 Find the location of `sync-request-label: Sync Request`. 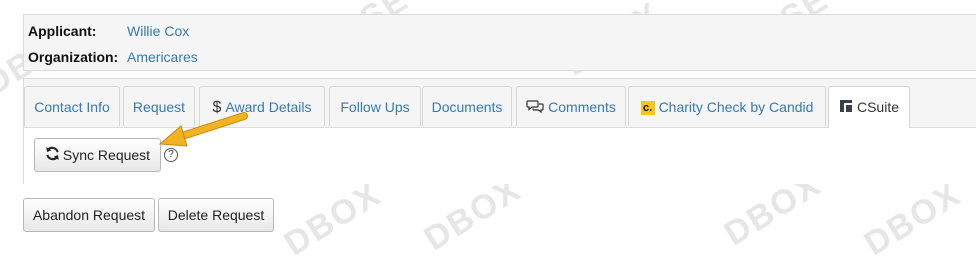

sync-request-label: Sync Request is located at coordinates (106, 155).